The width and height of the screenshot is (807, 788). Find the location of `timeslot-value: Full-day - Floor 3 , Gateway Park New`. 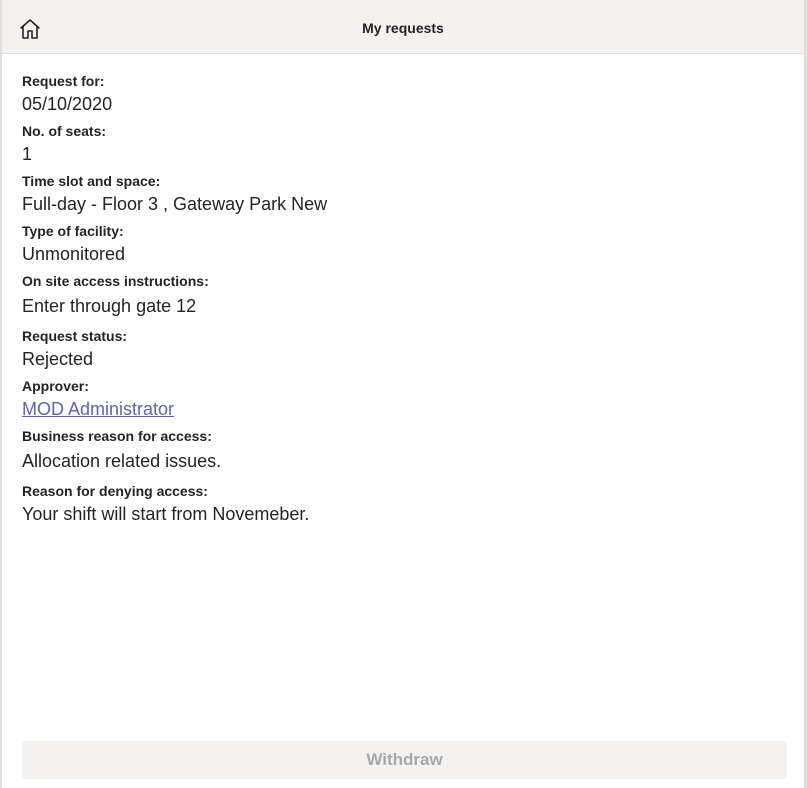

timeslot-value: Full-day - Floor 3 , Gateway Park New is located at coordinates (175, 204).